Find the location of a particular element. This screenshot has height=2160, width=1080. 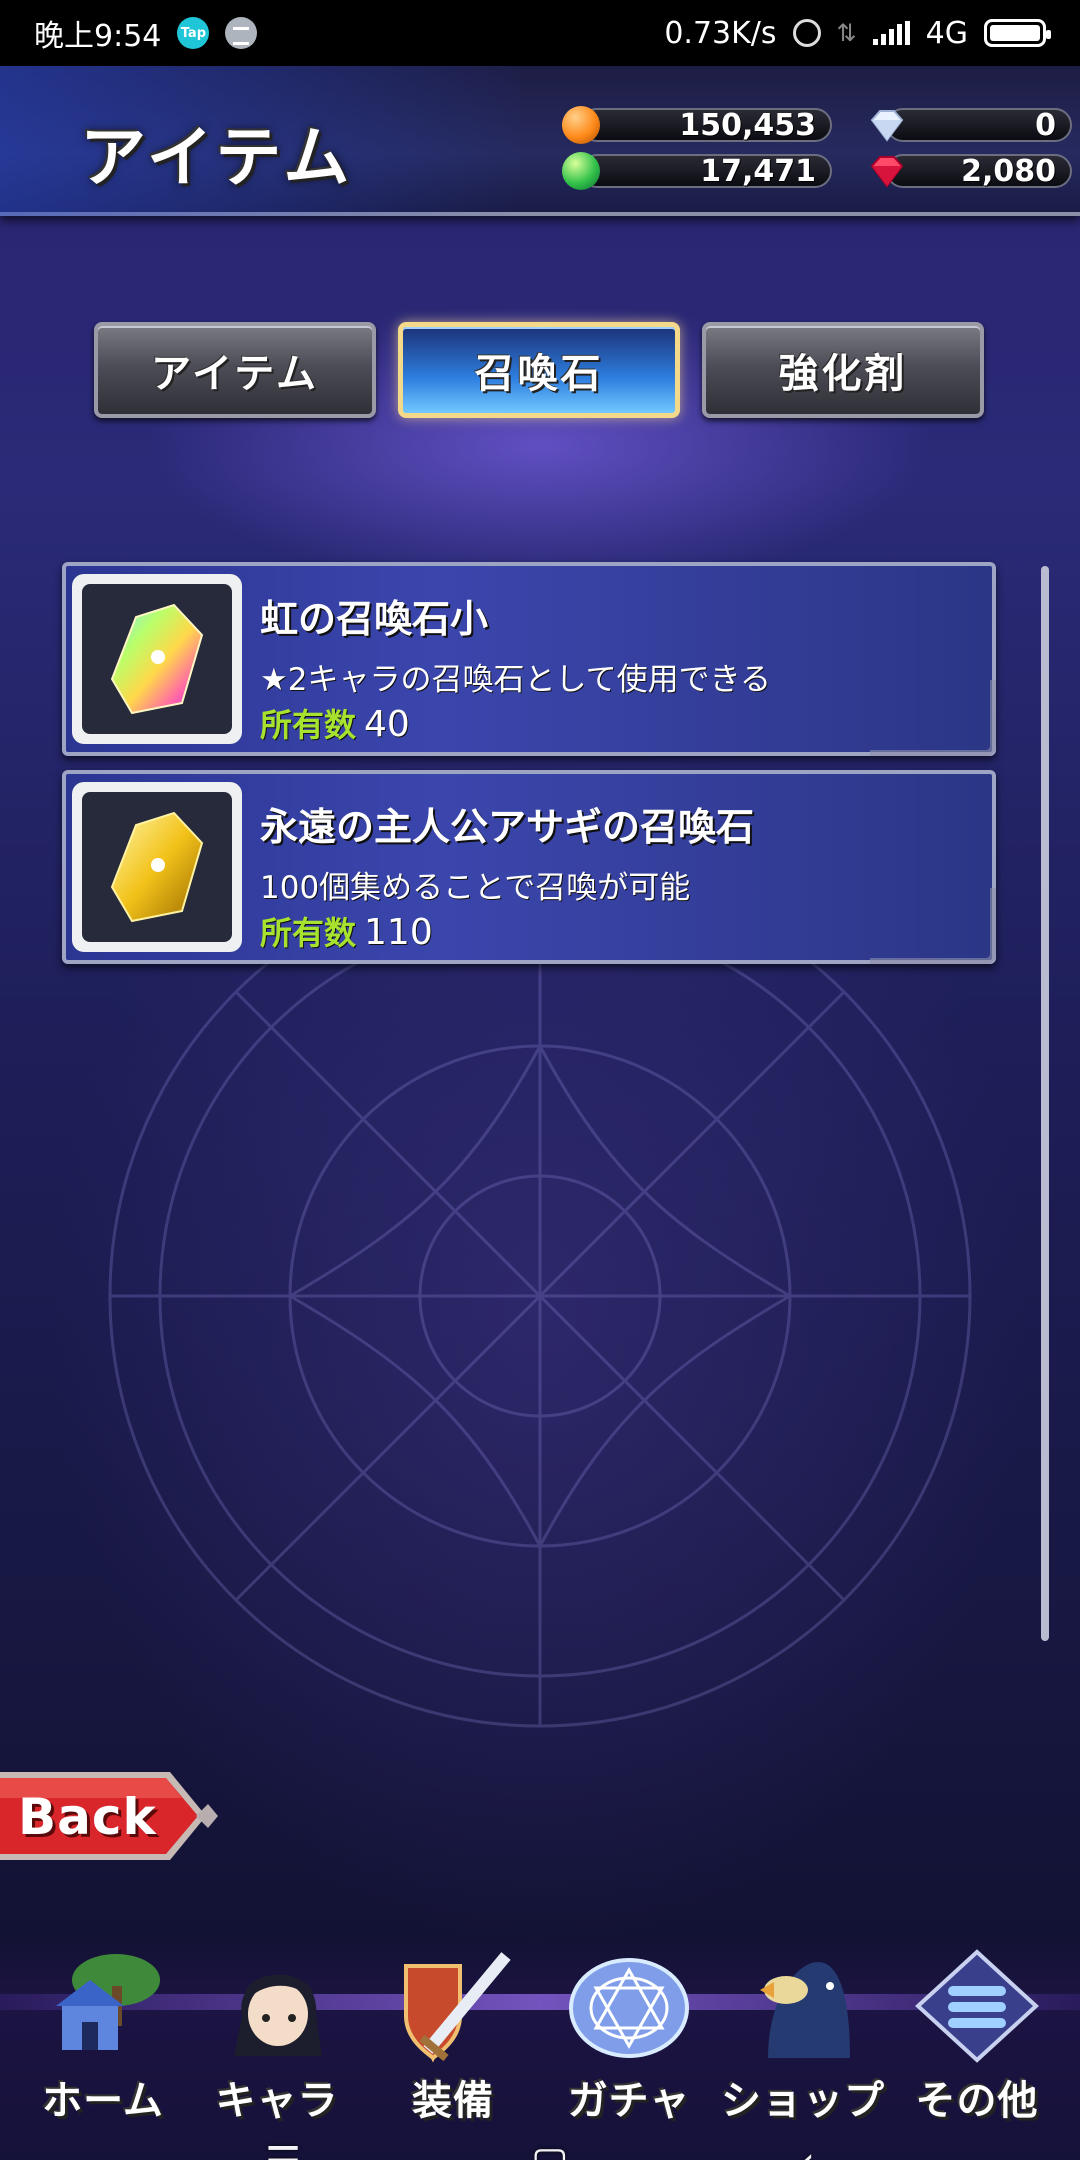

item-name: 永遠の主人公アサギの召喚石 is located at coordinates (507, 827).